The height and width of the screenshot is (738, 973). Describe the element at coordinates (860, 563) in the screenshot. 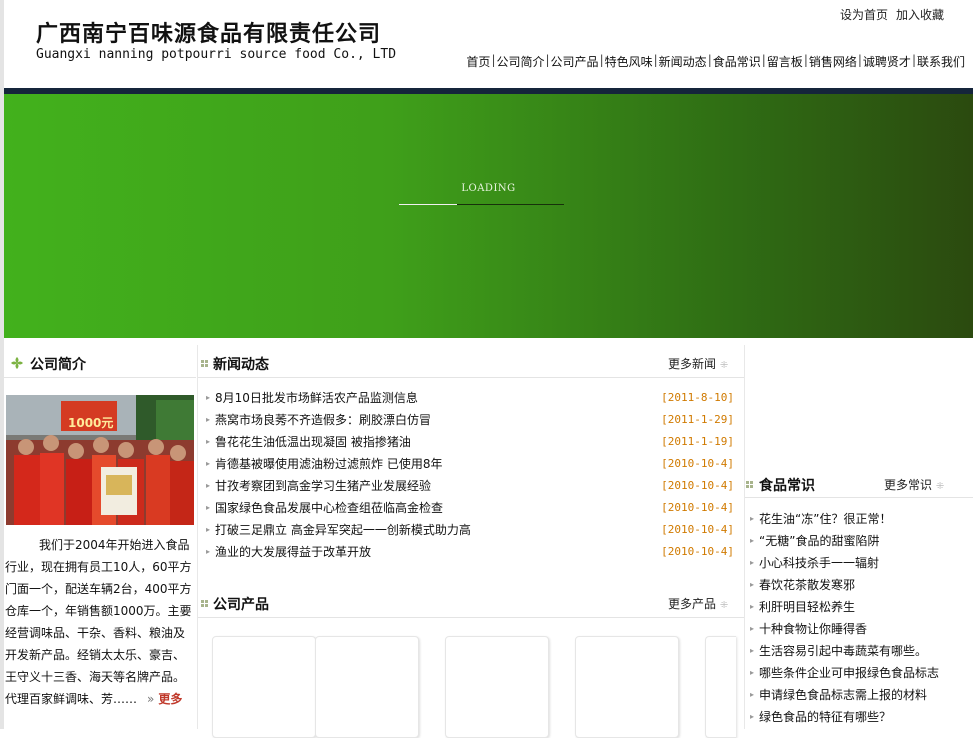

I see `knowledge-item: 小心科技杀手一一辐射` at that location.